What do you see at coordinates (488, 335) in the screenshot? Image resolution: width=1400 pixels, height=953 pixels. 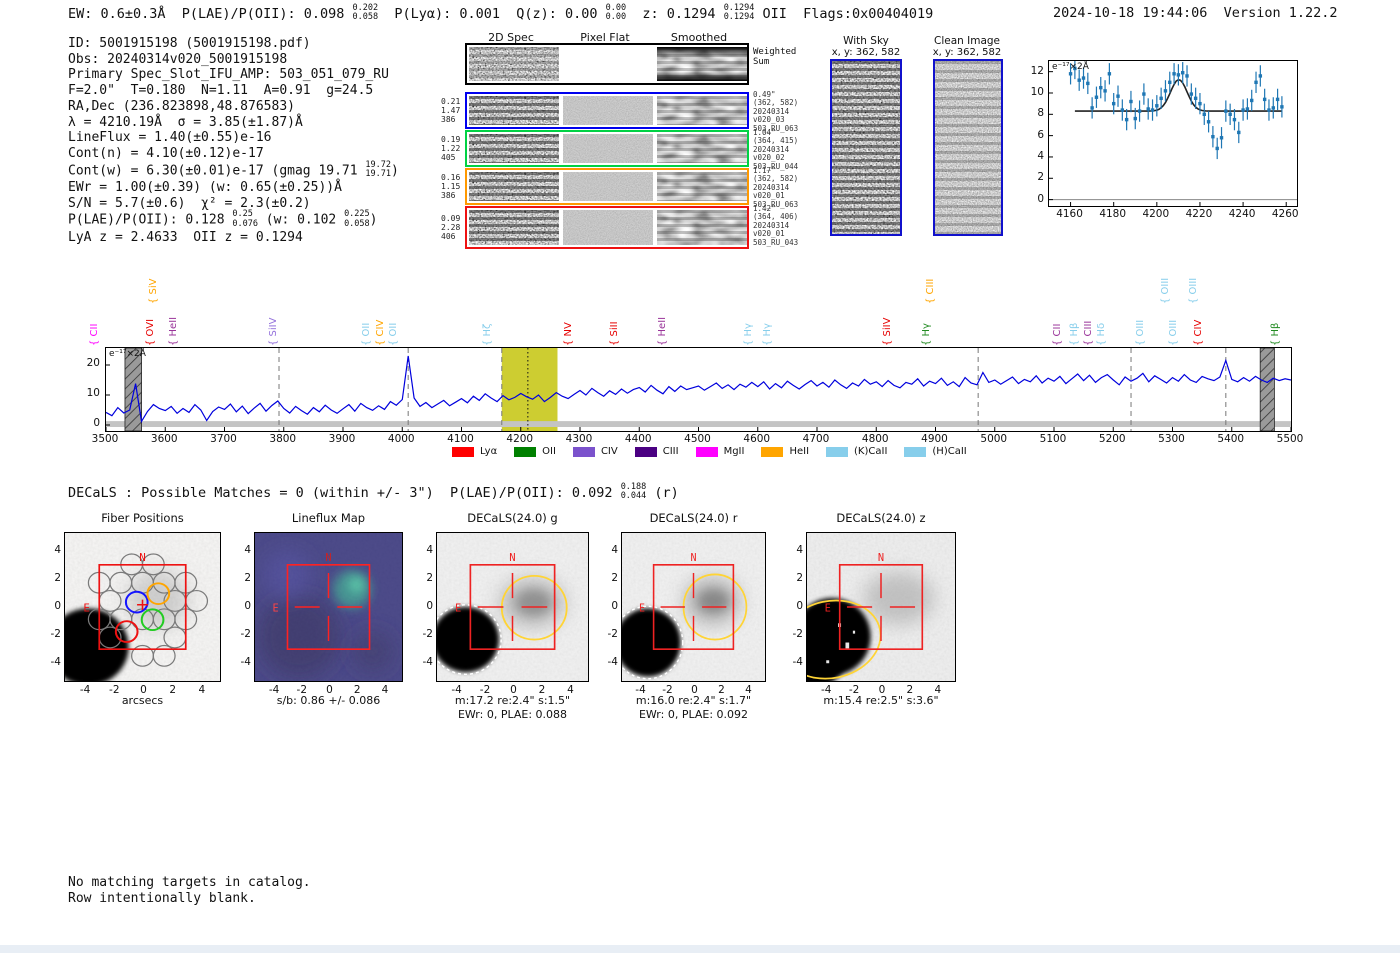 I see `emission-line-label: { Hζ` at bounding box center [488, 335].